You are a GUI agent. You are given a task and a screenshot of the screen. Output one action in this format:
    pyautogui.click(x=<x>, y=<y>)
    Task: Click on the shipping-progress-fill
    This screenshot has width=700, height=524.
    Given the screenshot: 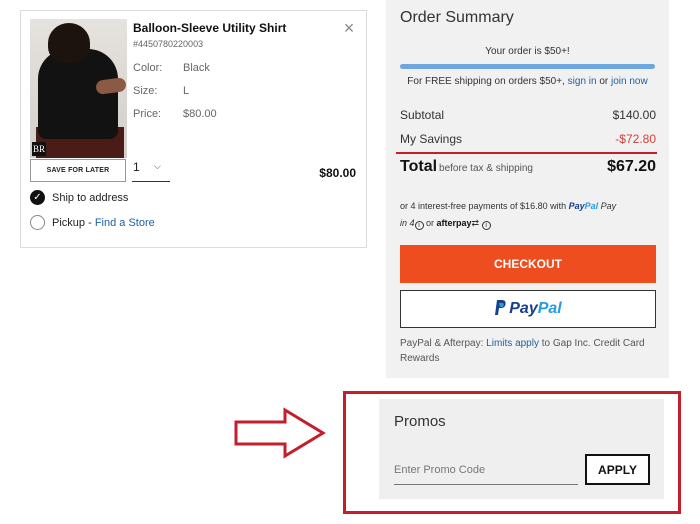 What is the action you would take?
    pyautogui.click(x=527, y=66)
    